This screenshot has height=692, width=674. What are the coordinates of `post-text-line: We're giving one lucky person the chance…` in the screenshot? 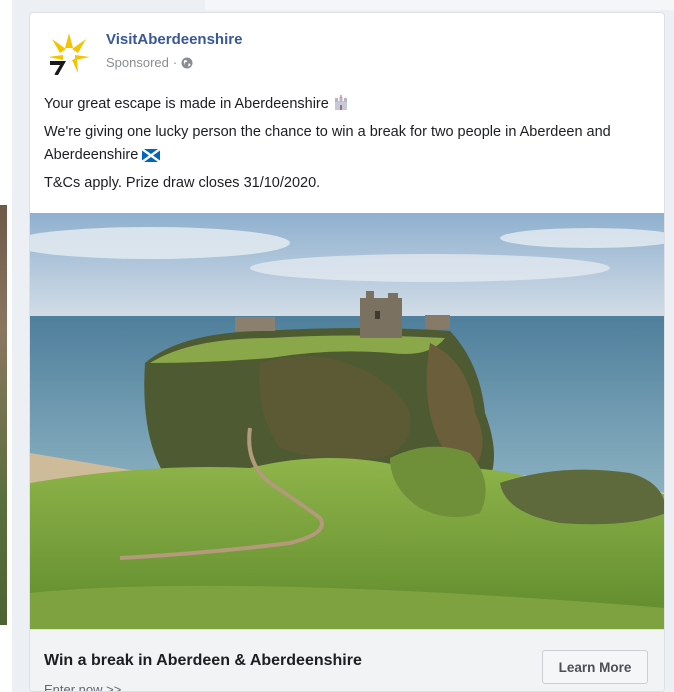 It's located at (347, 145).